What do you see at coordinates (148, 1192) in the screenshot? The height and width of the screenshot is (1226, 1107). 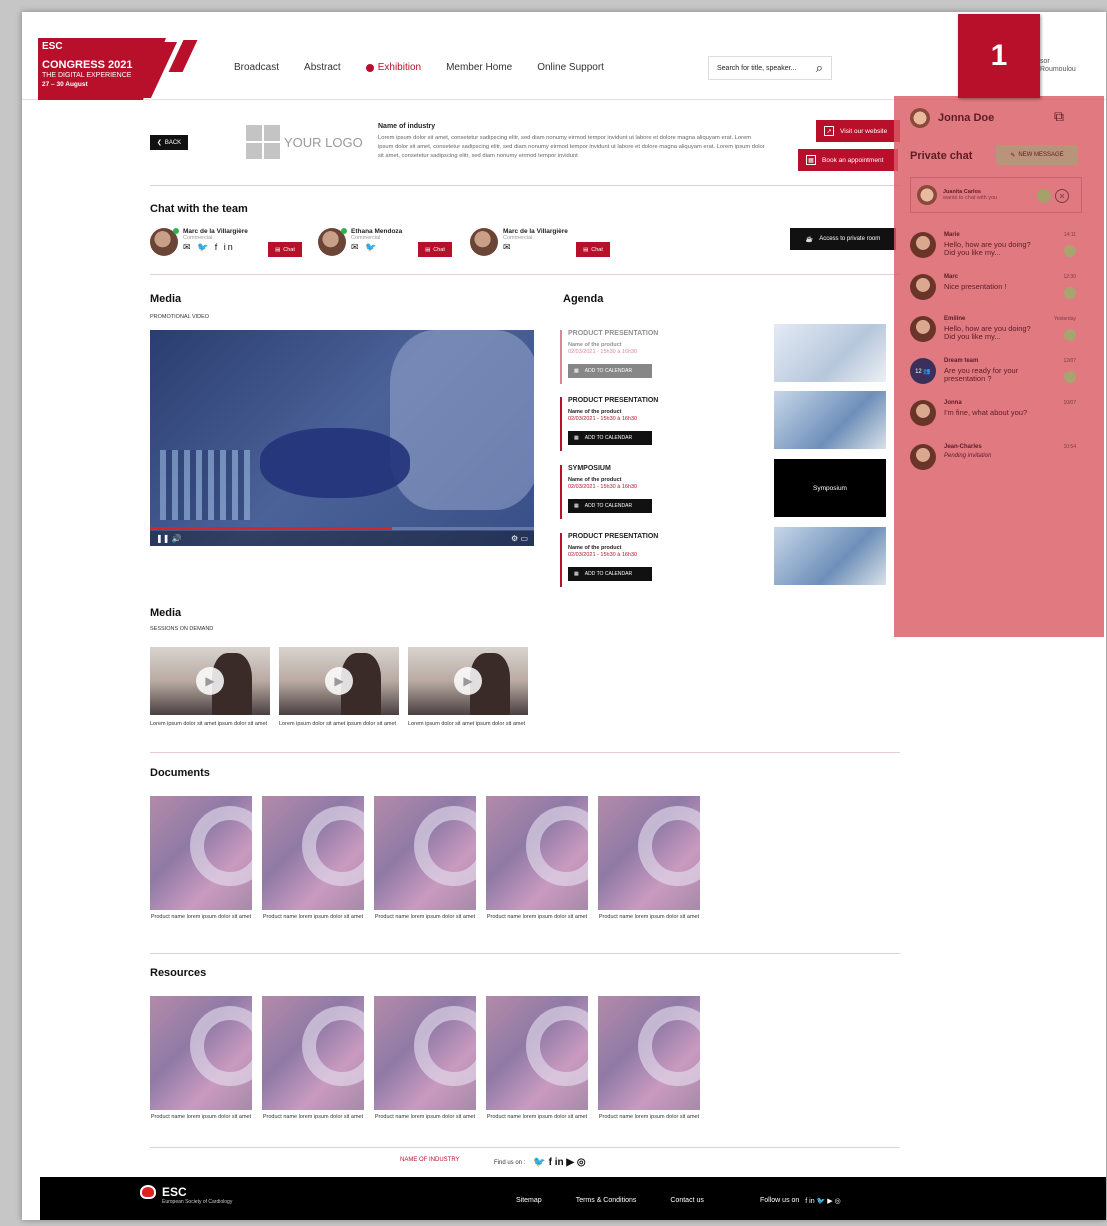 I see `heart-icon` at bounding box center [148, 1192].